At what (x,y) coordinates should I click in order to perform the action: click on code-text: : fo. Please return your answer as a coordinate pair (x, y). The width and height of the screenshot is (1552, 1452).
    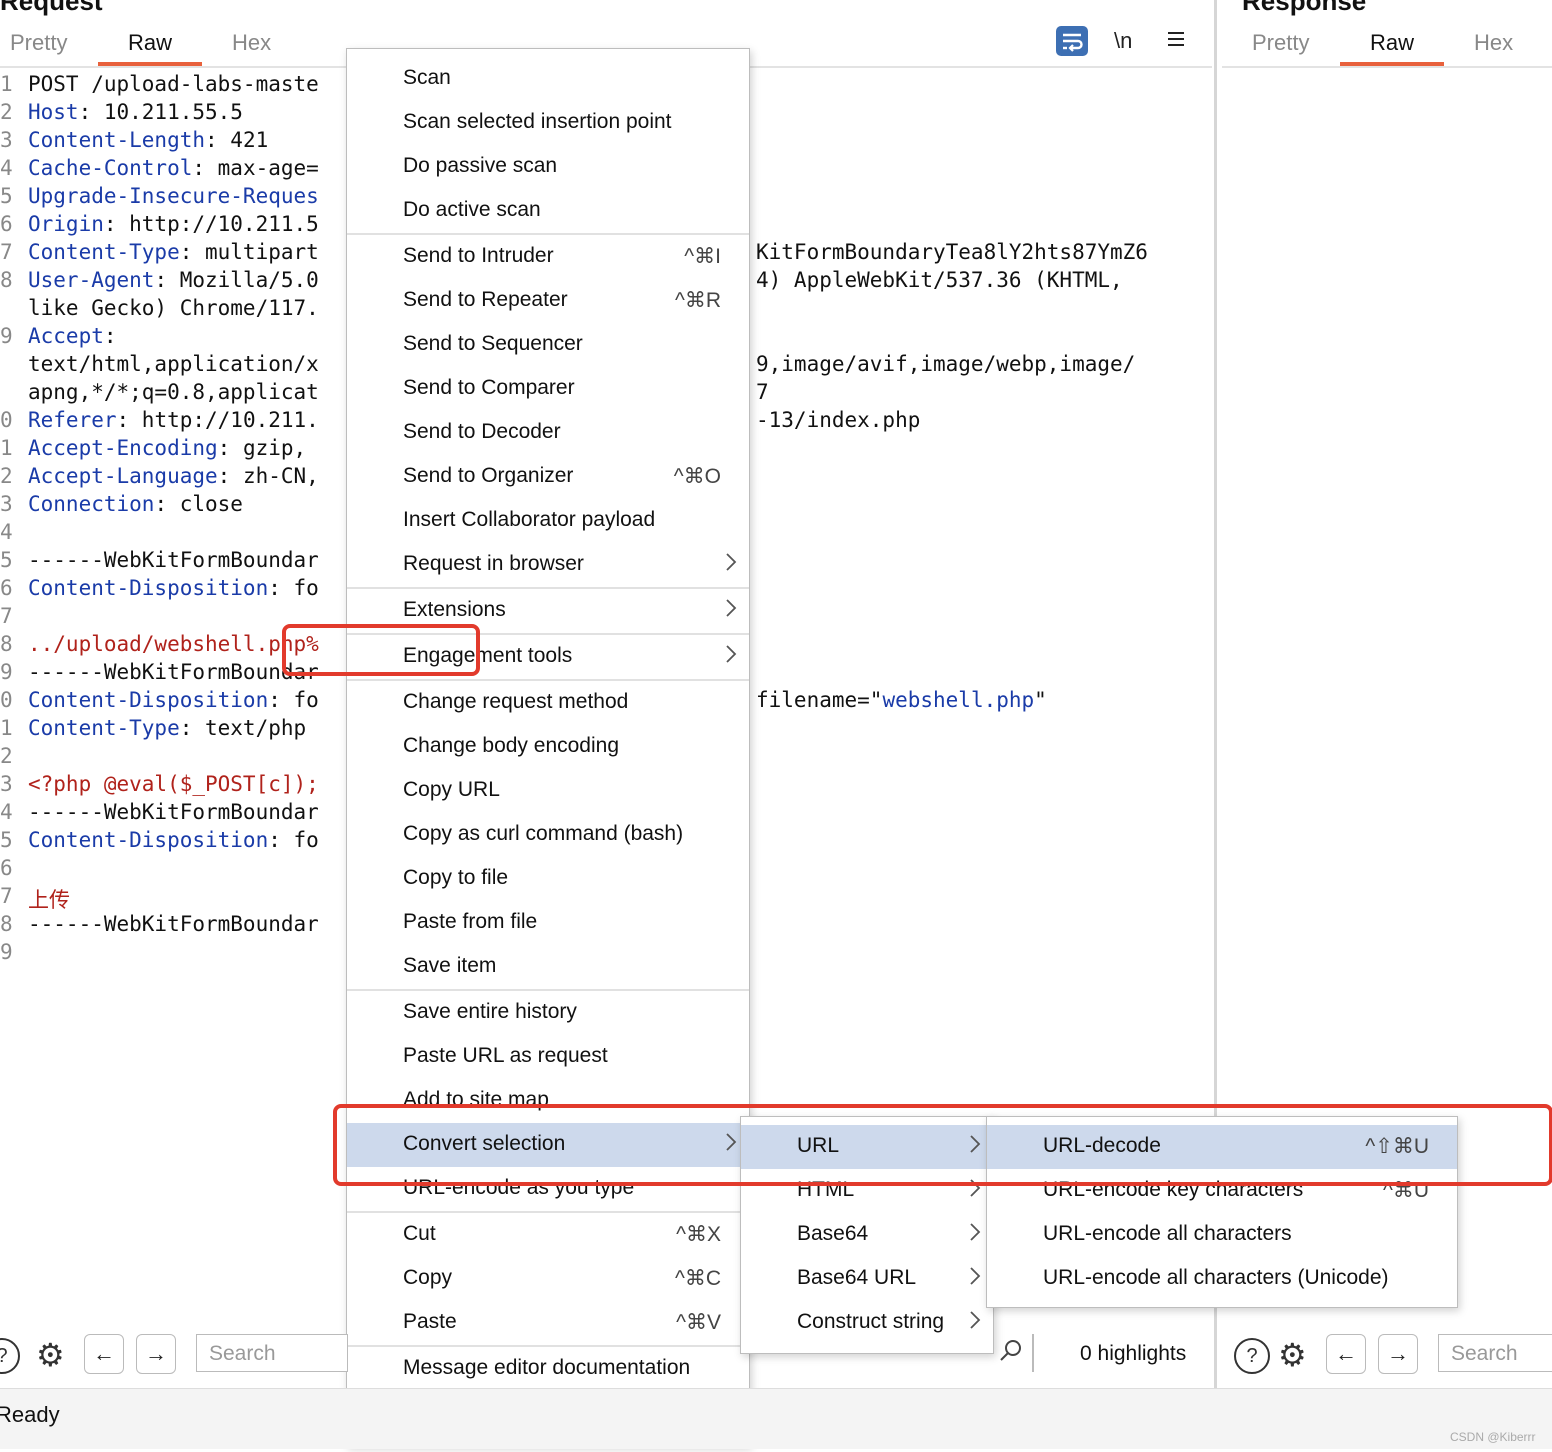
    Looking at the image, I should click on (293, 700).